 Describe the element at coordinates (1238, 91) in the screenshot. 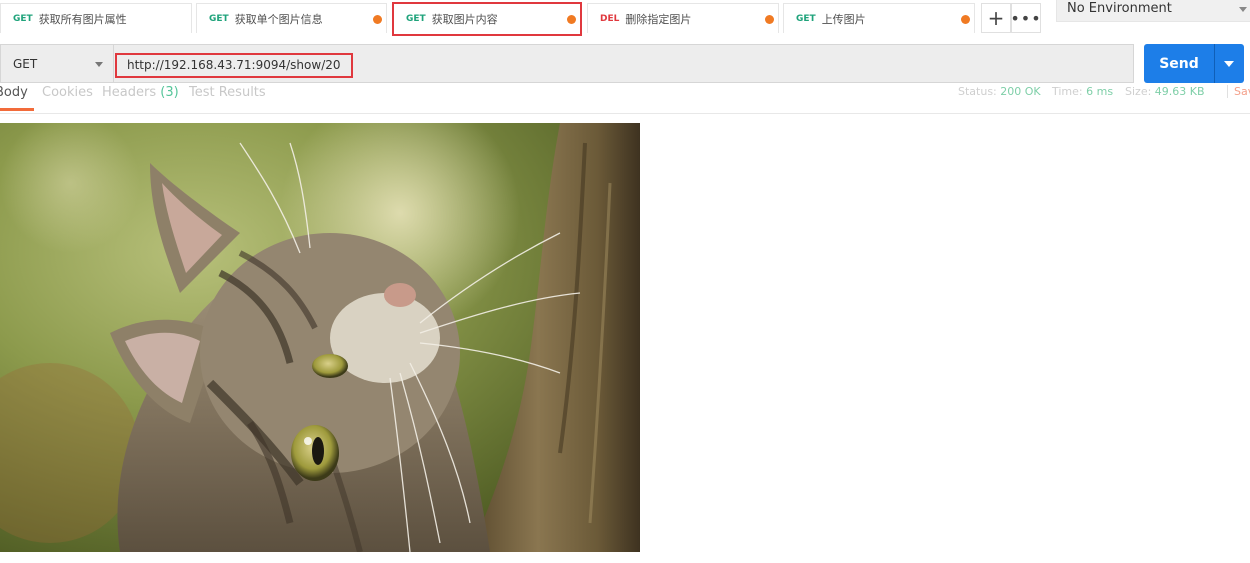

I see `save-response-link: Save` at that location.